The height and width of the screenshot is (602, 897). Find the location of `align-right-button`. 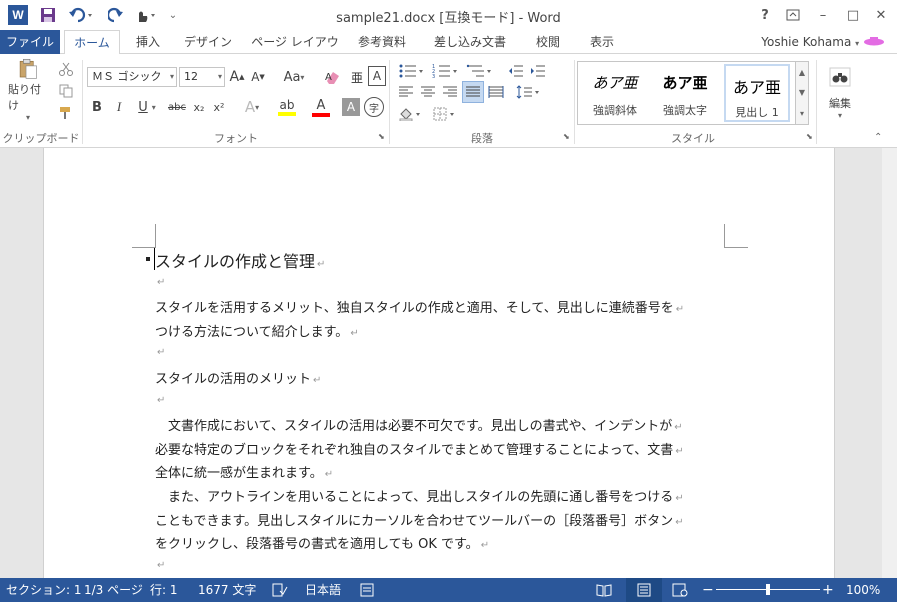

align-right-button is located at coordinates (450, 92).